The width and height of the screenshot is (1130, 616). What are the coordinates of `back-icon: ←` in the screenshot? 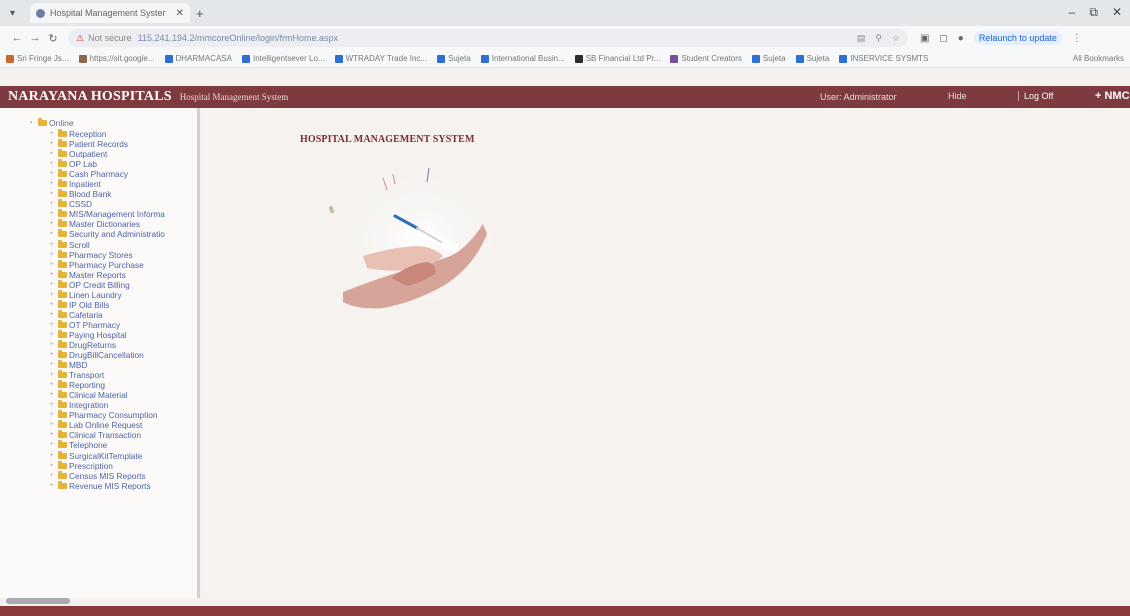 It's located at (17, 38).